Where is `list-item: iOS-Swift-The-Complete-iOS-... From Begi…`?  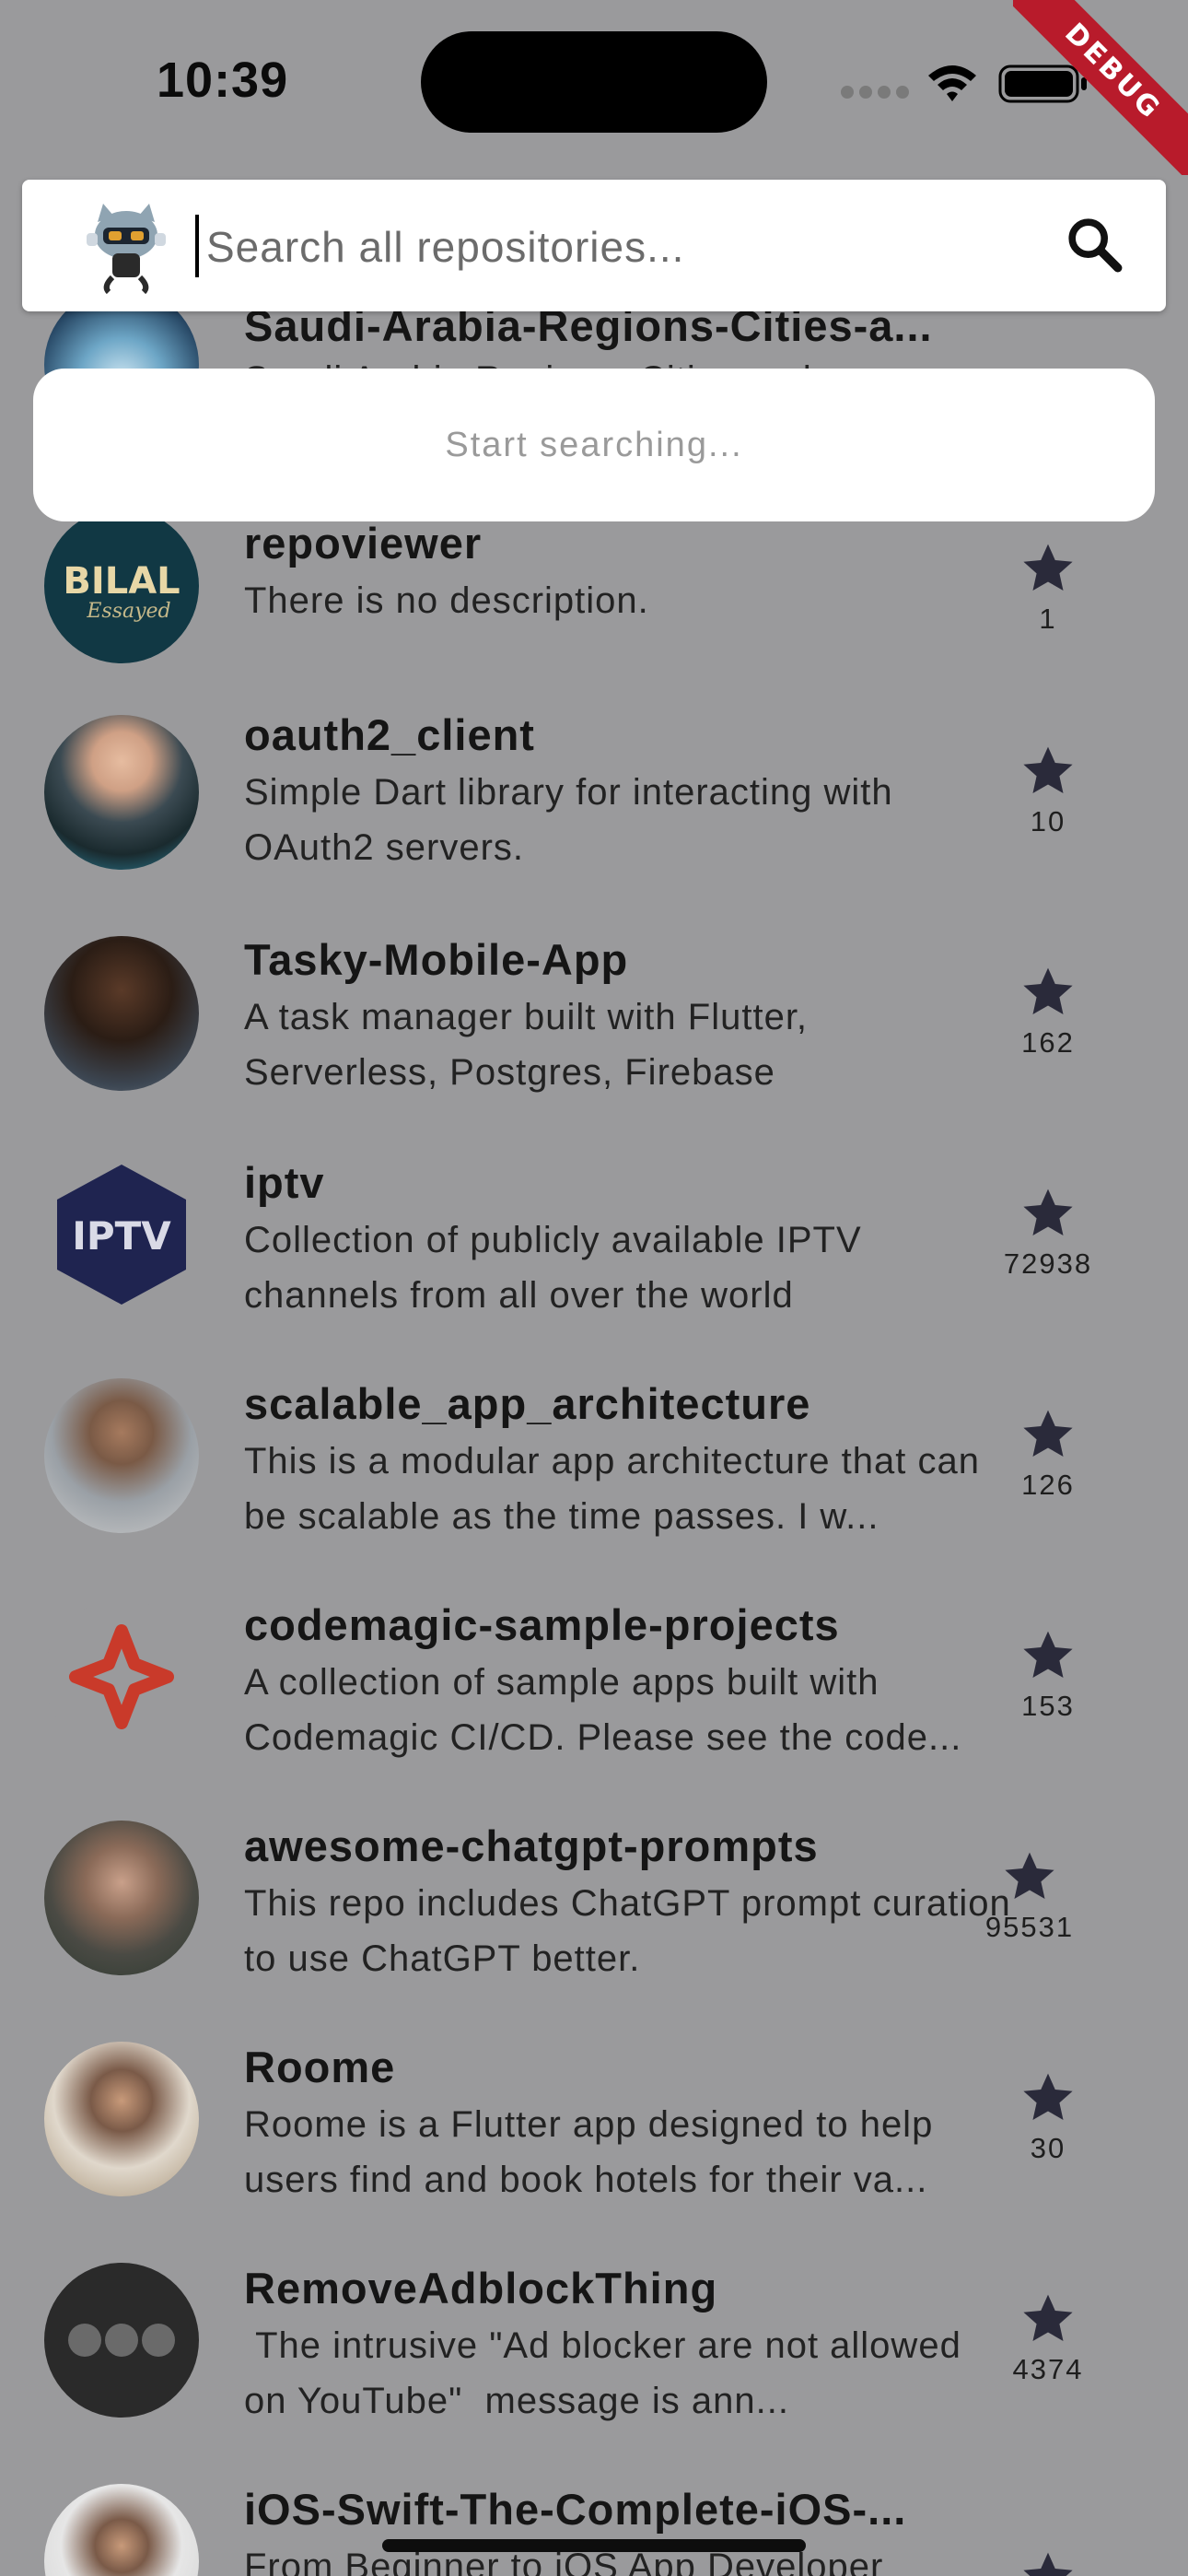
list-item: iOS-Swift-The-Complete-iOS-... From Begi… is located at coordinates (594, 2530).